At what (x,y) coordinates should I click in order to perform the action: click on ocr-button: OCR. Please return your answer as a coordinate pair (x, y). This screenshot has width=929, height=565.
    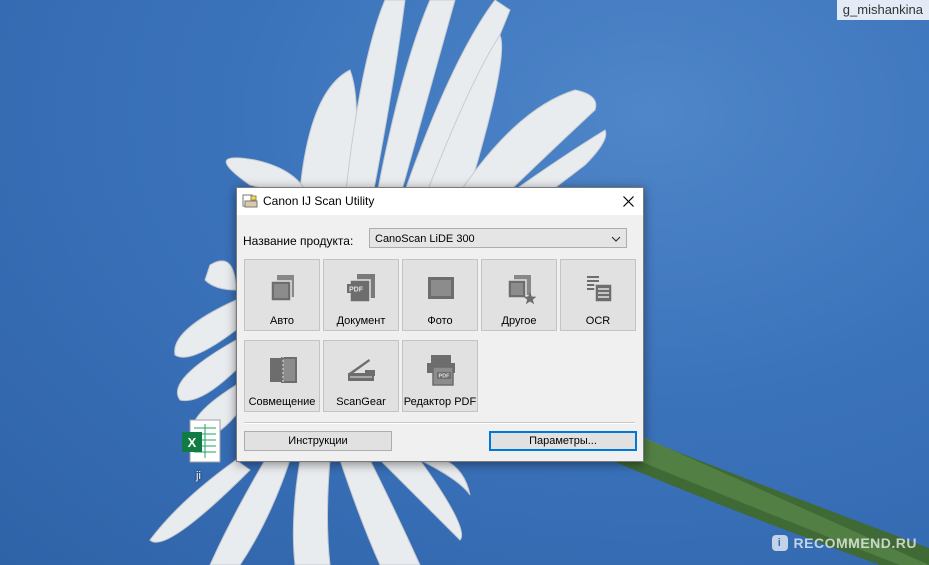
    Looking at the image, I should click on (598, 295).